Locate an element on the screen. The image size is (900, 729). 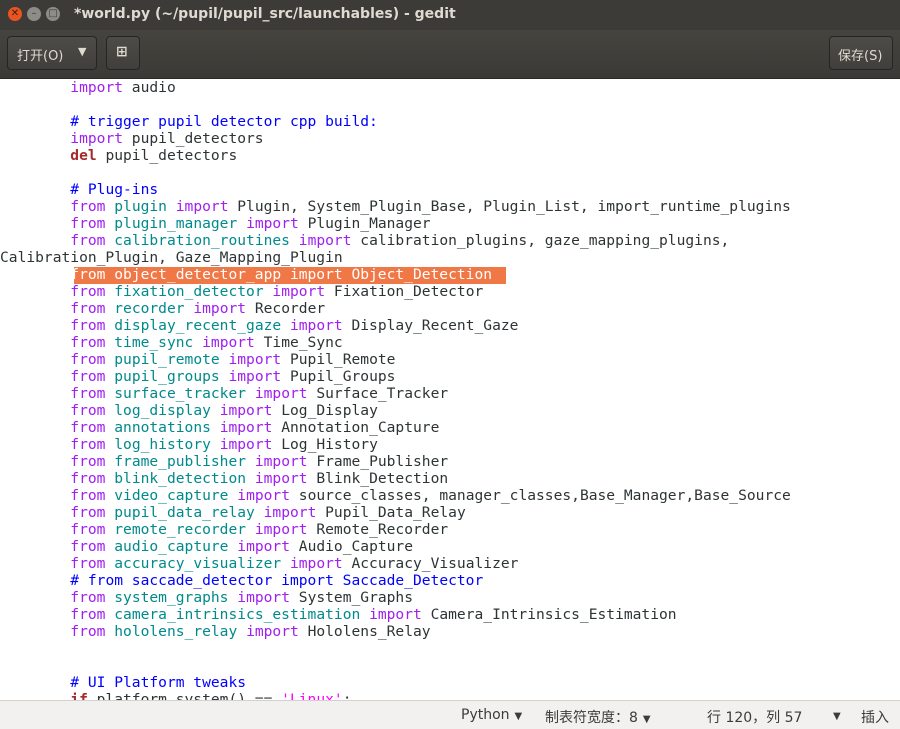
save-button-label: 保存(S) is located at coordinates (860, 56).